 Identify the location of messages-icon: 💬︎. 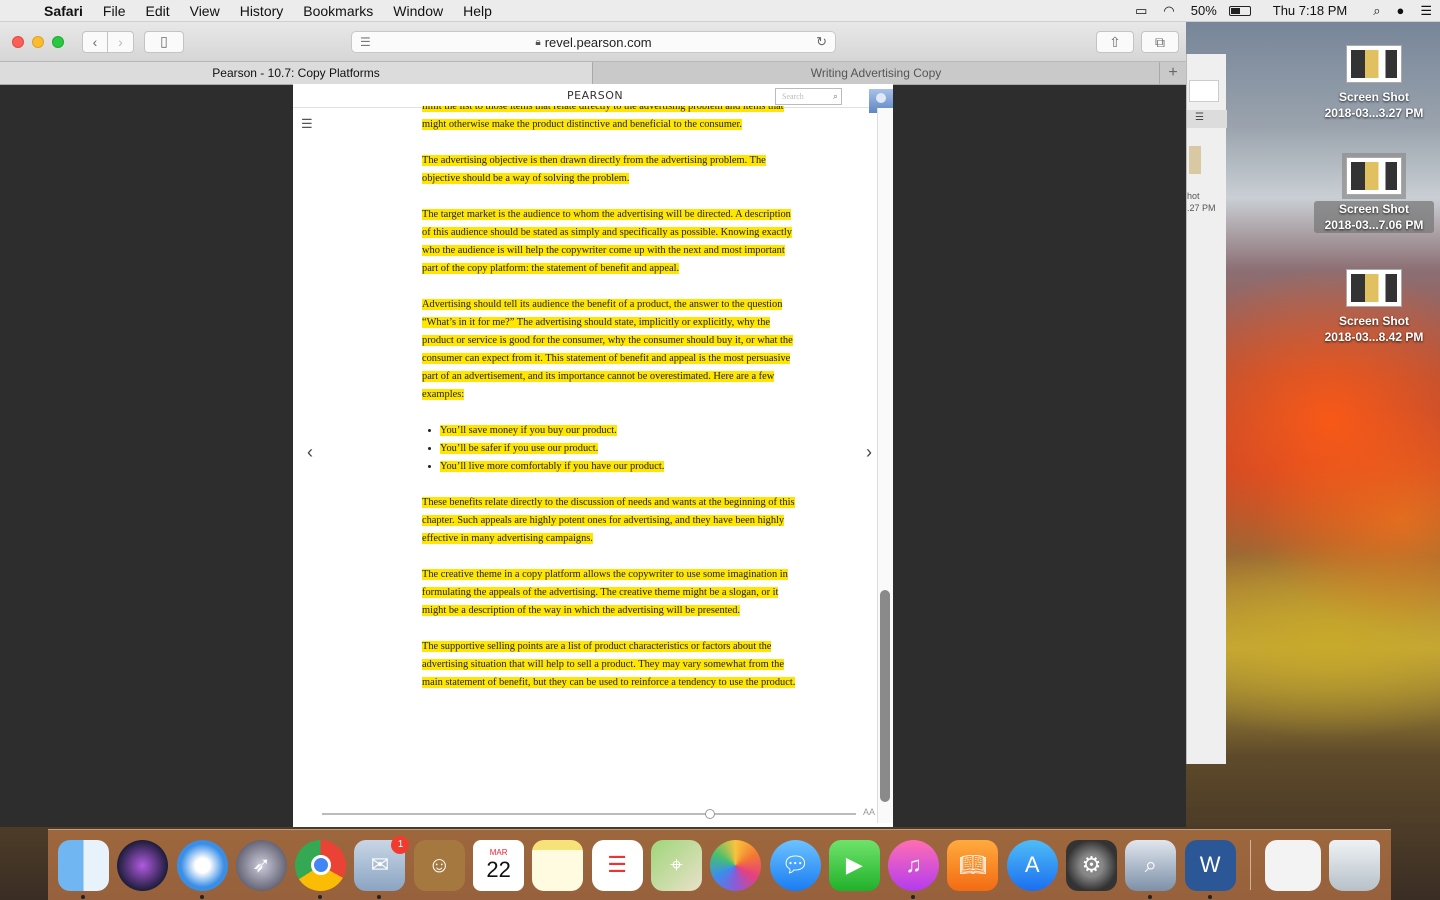
(795, 865).